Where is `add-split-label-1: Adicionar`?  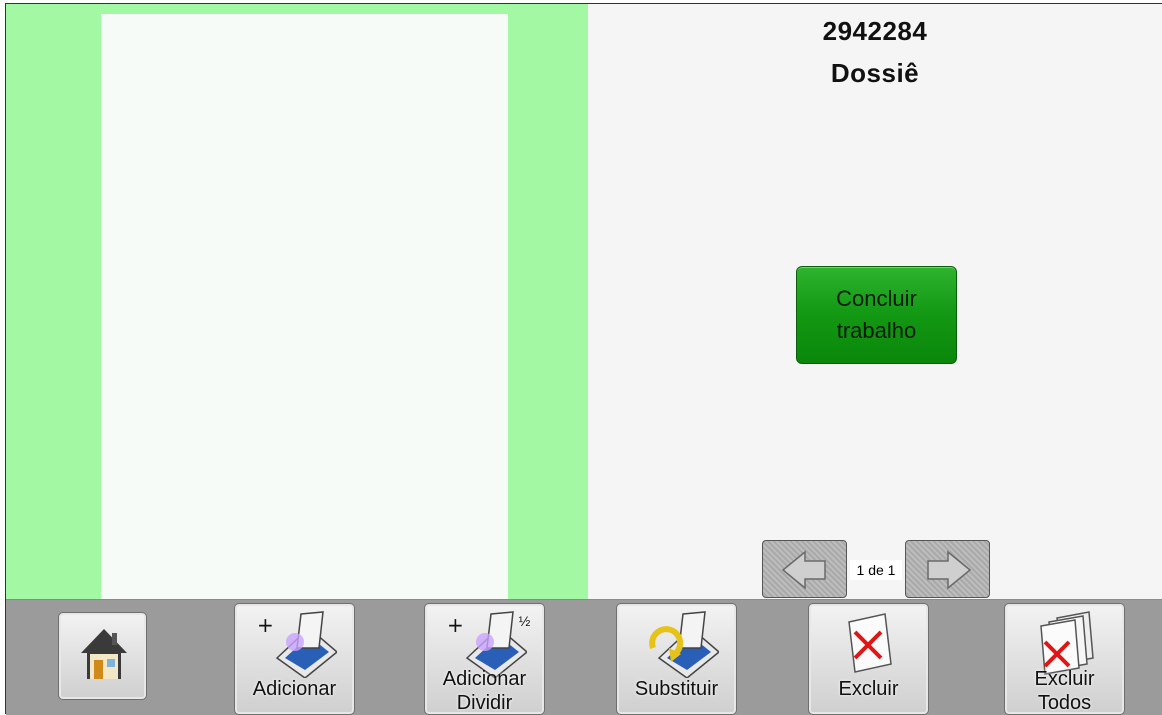
add-split-label-1: Adicionar is located at coordinates (484, 679).